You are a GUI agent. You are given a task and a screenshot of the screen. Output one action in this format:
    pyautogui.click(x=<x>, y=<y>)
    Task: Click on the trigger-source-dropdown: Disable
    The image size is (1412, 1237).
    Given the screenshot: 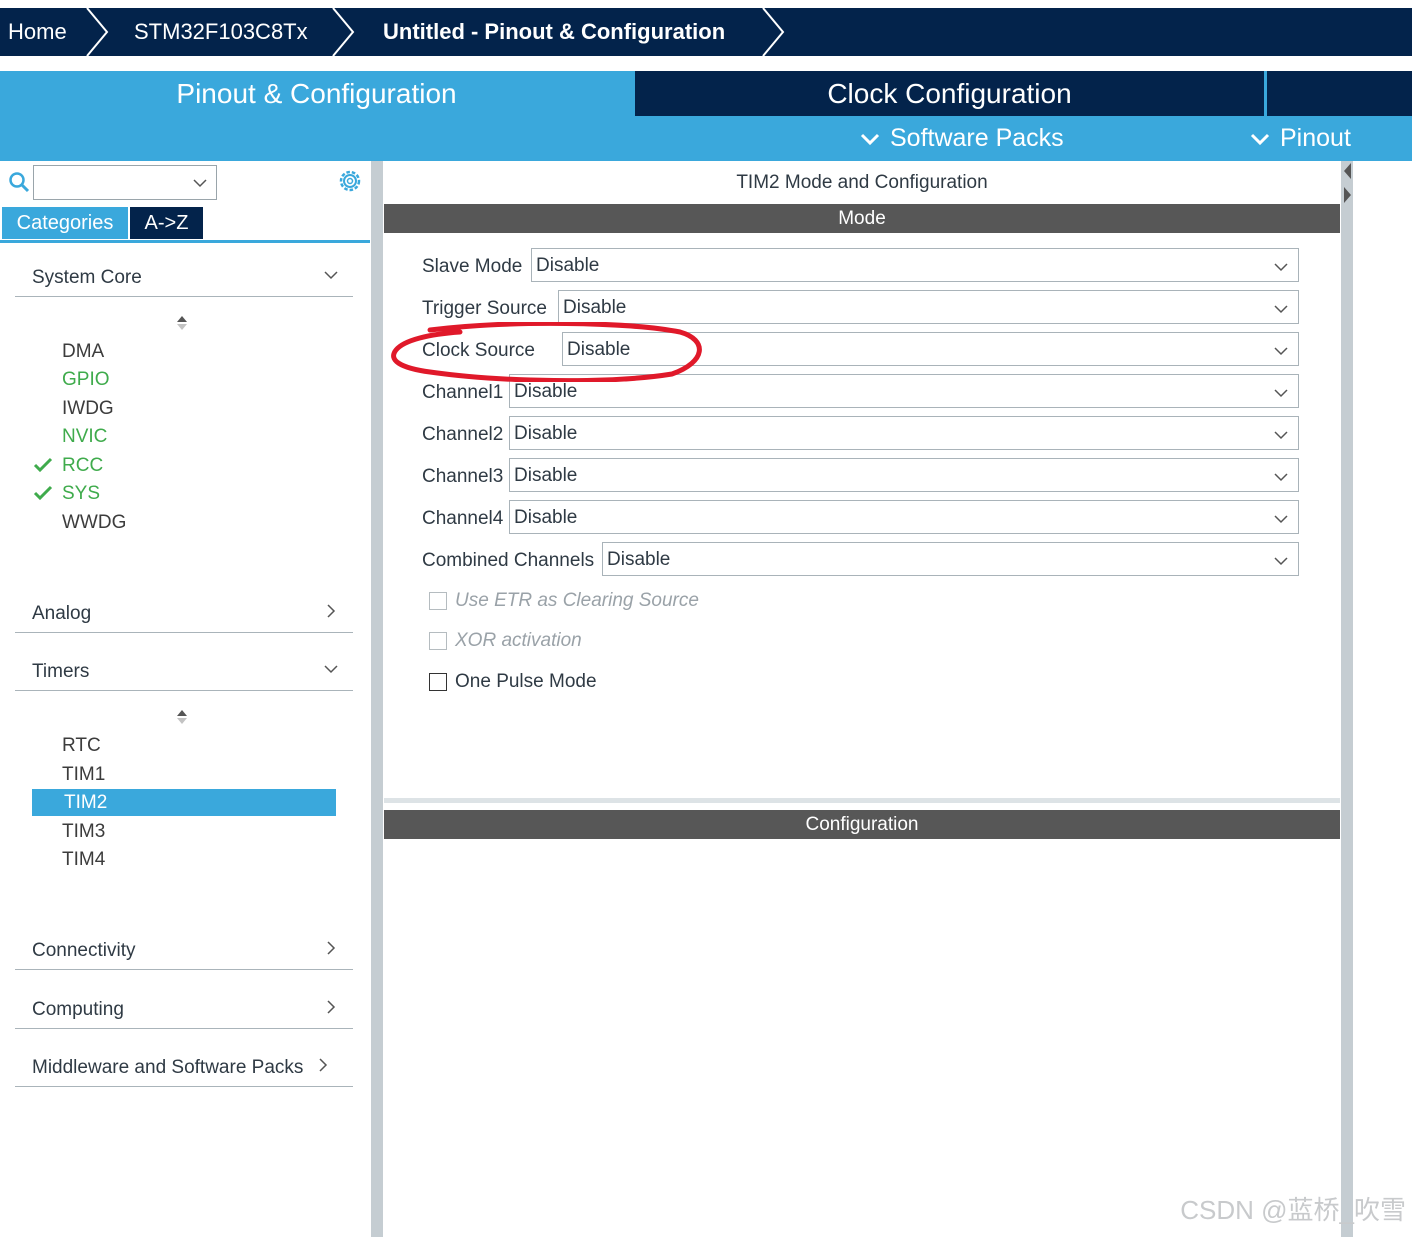 What is the action you would take?
    pyautogui.click(x=928, y=307)
    